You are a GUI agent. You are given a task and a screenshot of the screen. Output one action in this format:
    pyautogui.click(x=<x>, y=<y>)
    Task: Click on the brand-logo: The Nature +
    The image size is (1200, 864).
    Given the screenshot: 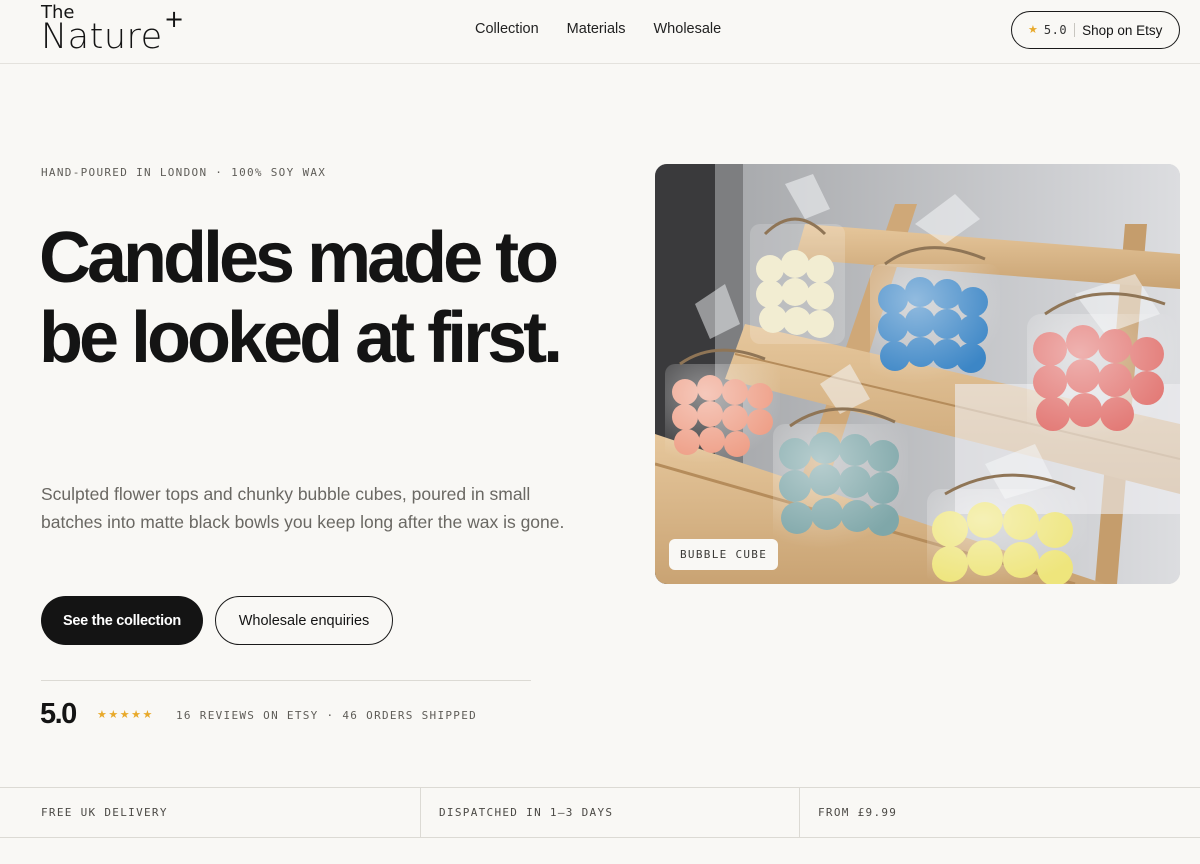 What is the action you would take?
    pyautogui.click(x=113, y=30)
    